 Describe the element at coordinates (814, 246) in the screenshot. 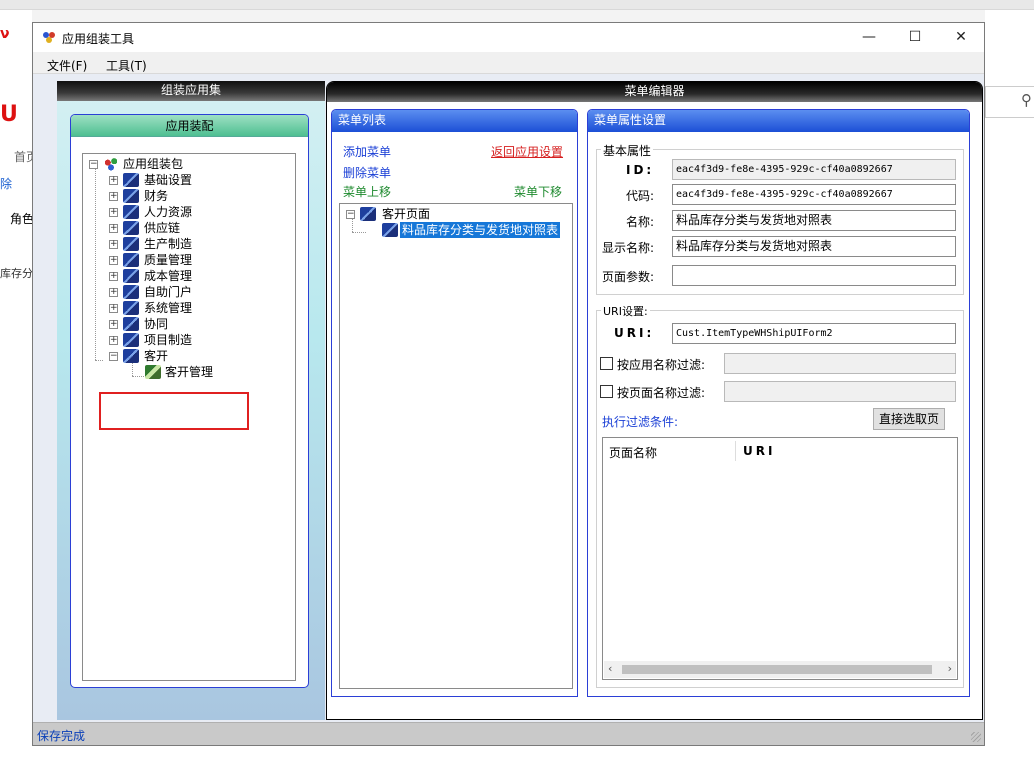

I see `display-name-field: 料品库存分类与发货地对照表` at that location.